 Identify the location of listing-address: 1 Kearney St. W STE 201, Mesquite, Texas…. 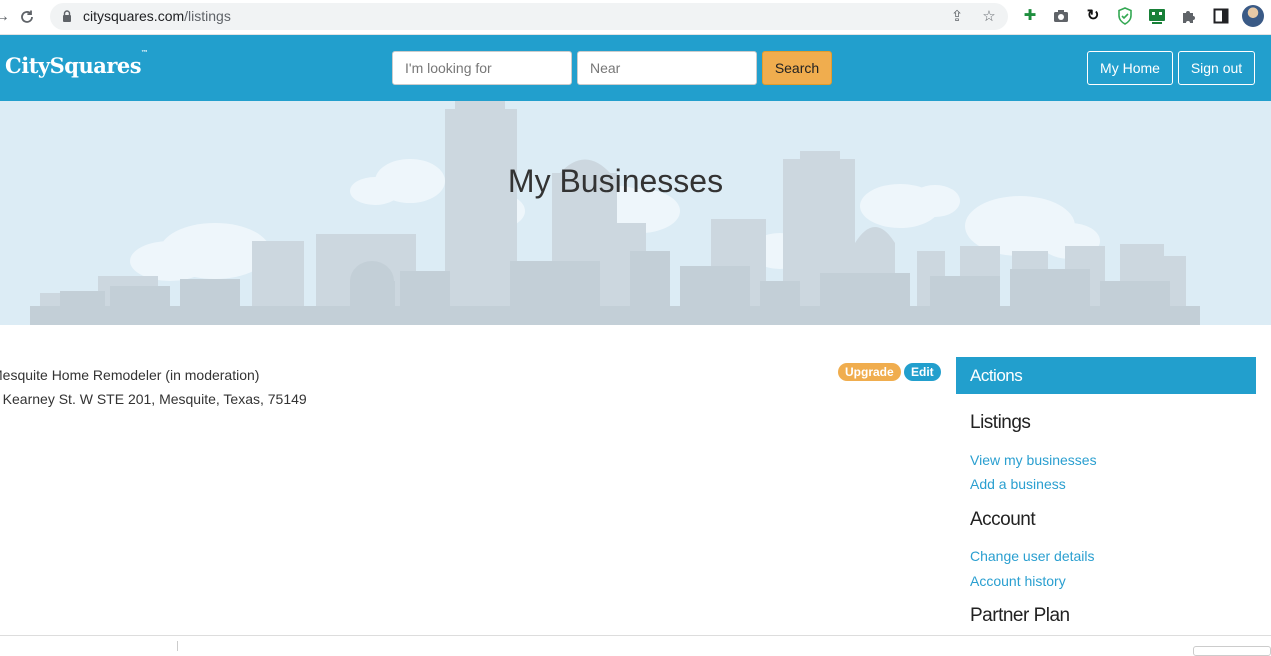
(153, 399).